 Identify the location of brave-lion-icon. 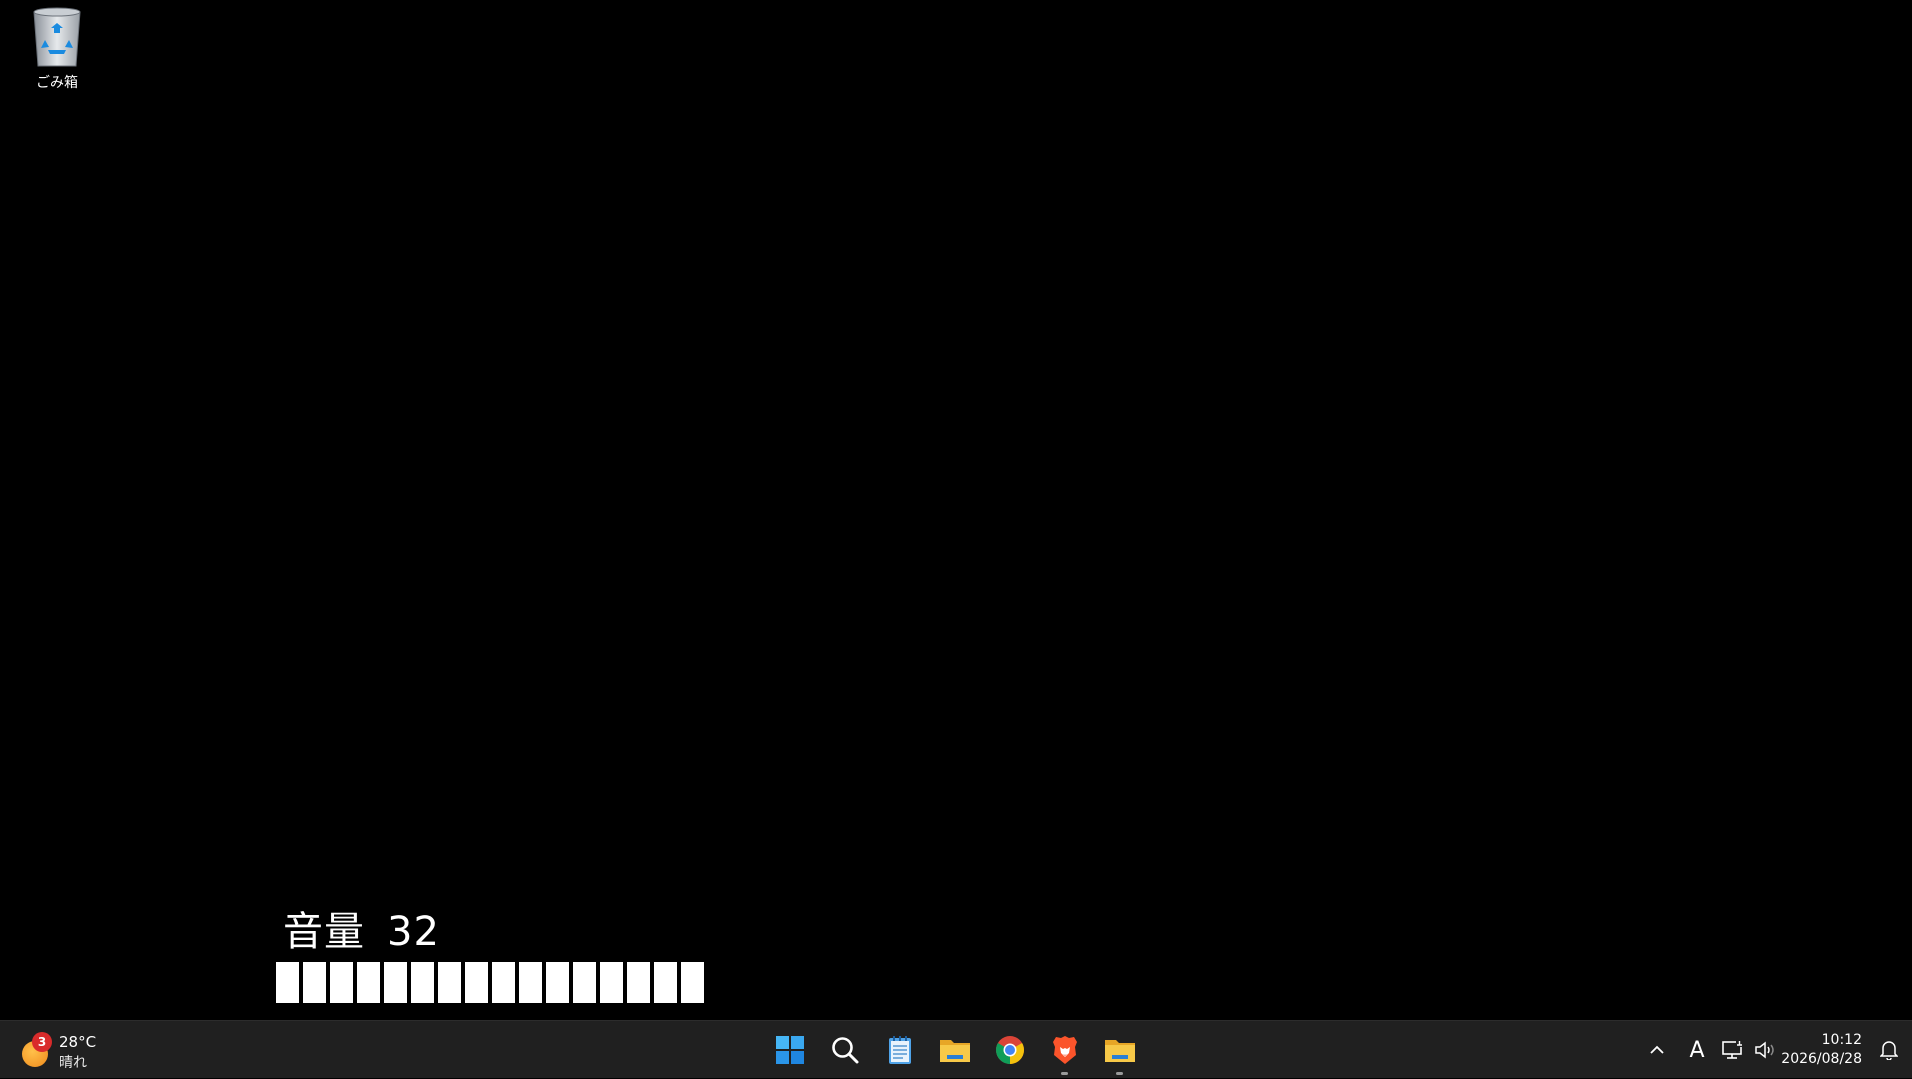
(1064, 1050).